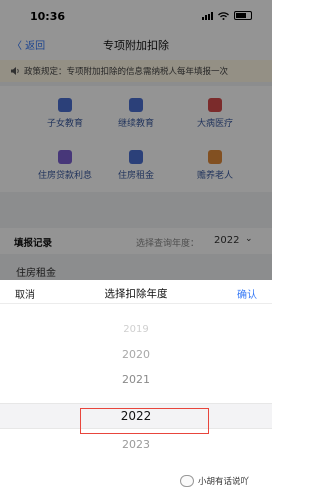 Image resolution: width=320 pixels, height=494 pixels. I want to click on picker-title: 选择扣除年度, so click(136, 294).